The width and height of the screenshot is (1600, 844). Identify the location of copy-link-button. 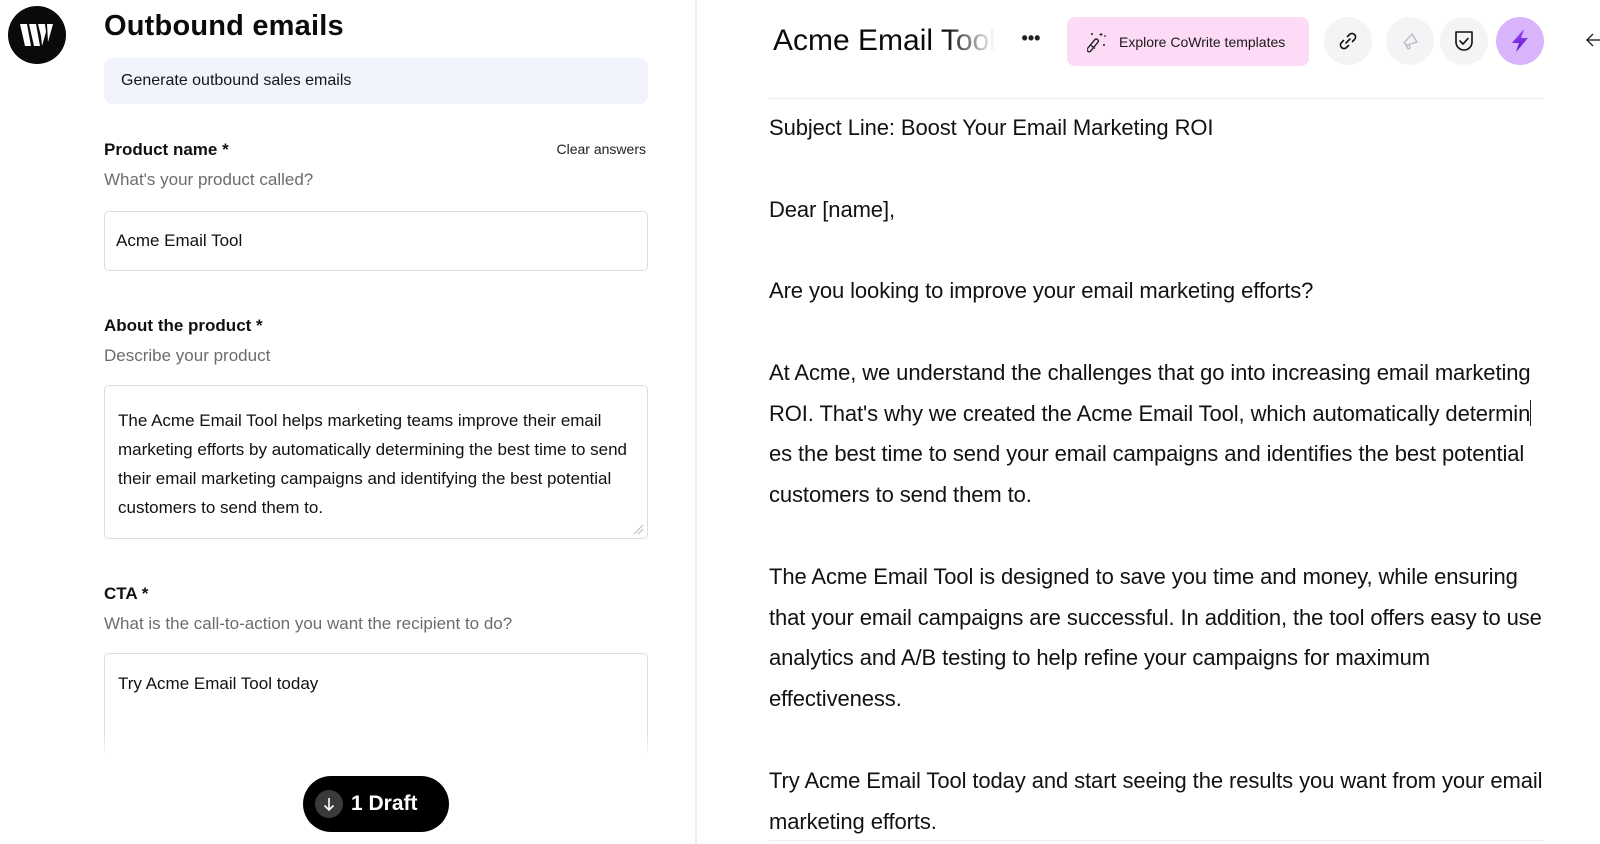
(1348, 41).